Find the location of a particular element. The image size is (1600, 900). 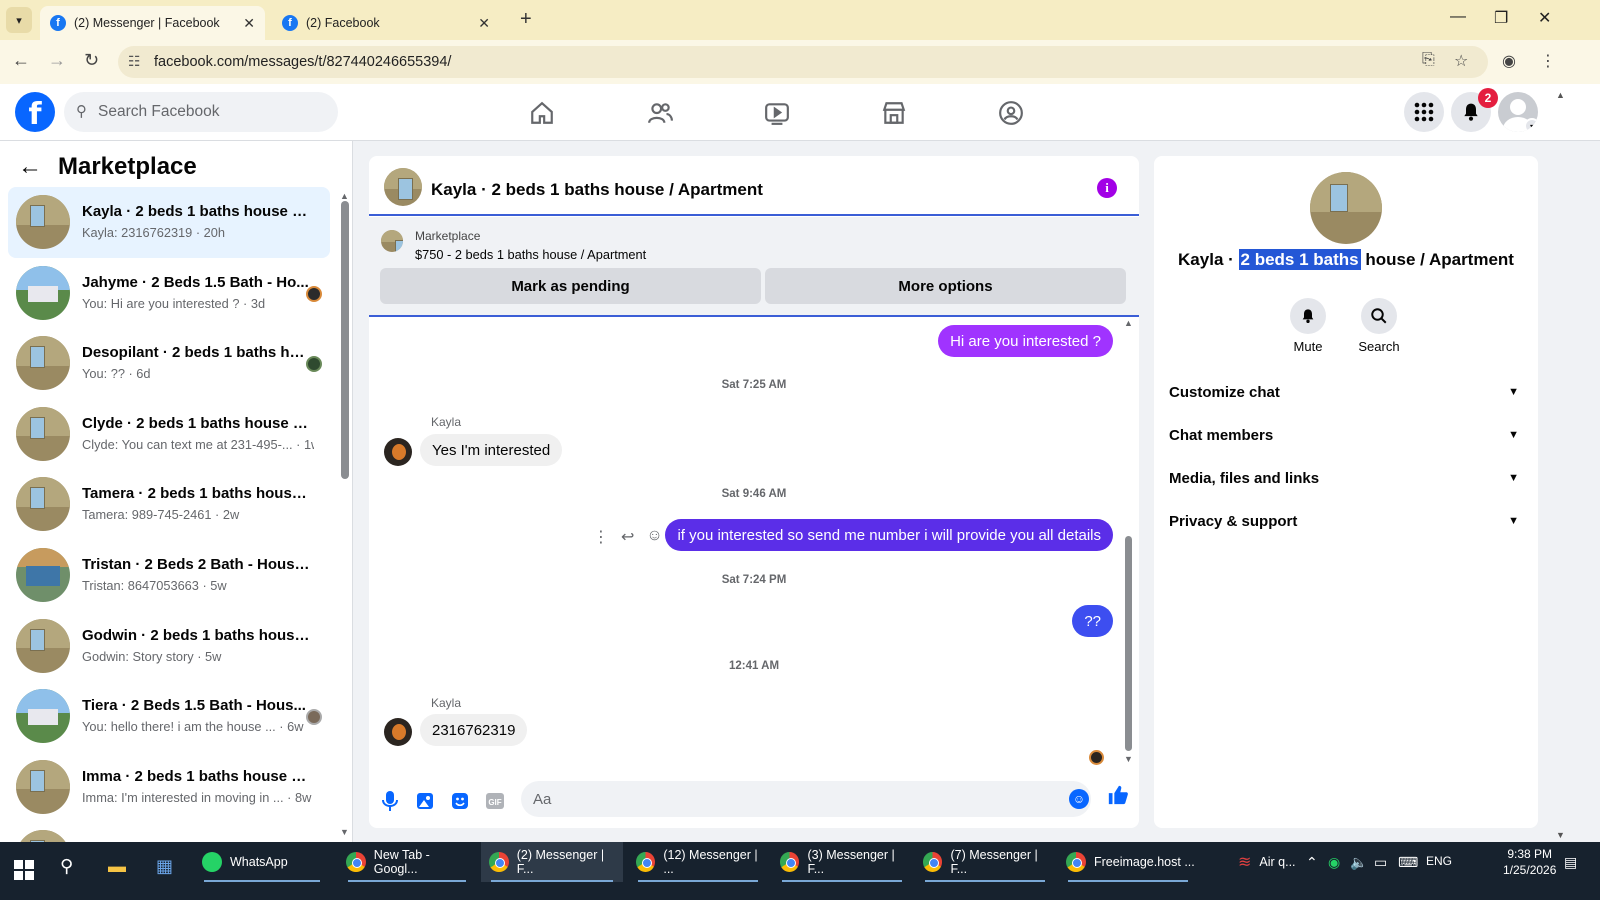

search-input: ⚲ Search Facebook is located at coordinates (201, 112).